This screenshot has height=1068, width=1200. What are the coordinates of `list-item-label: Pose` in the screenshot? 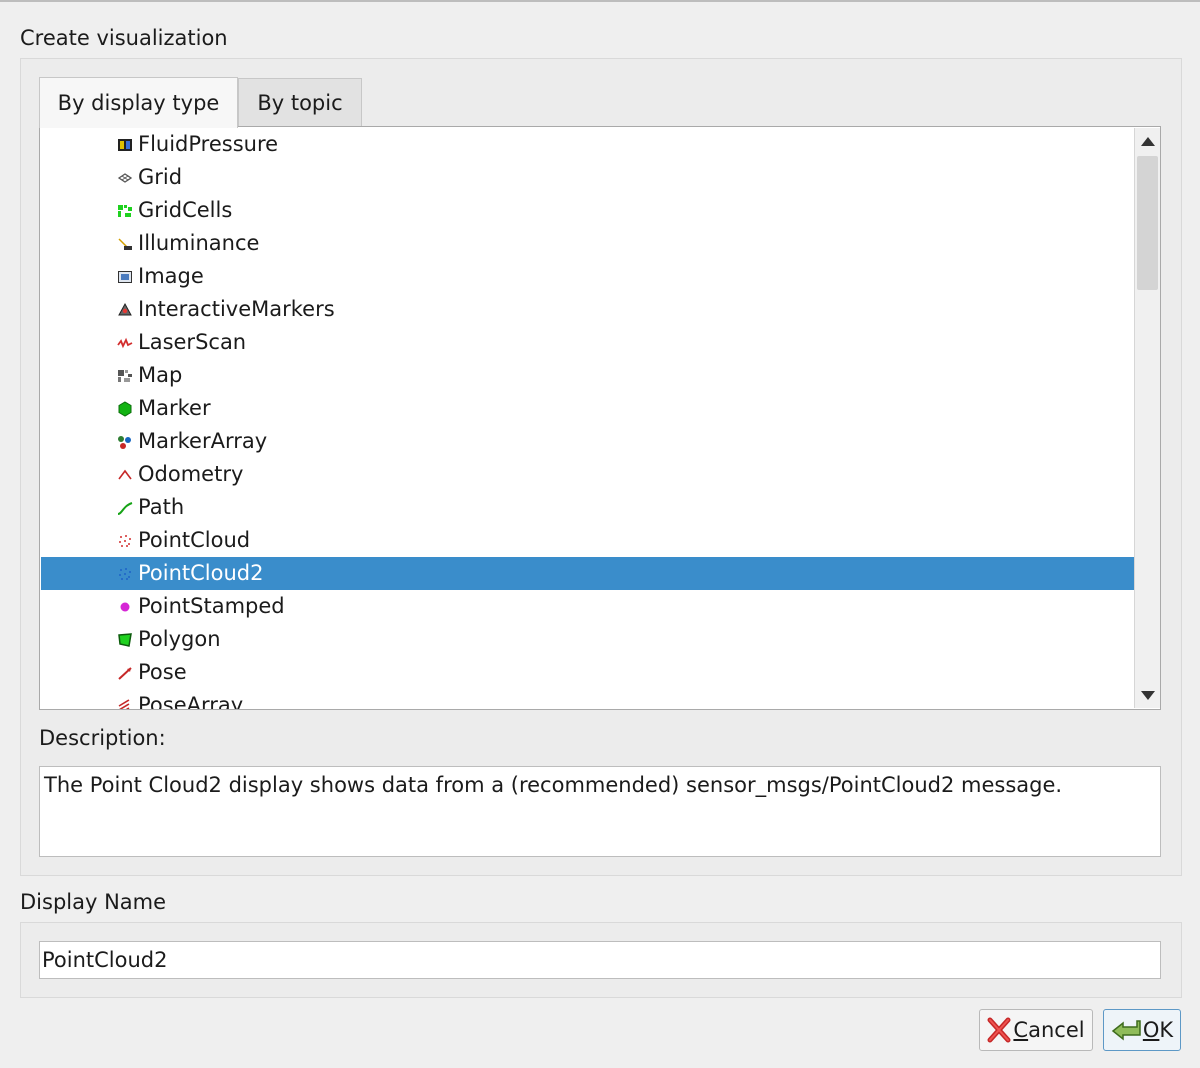 It's located at (162, 672).